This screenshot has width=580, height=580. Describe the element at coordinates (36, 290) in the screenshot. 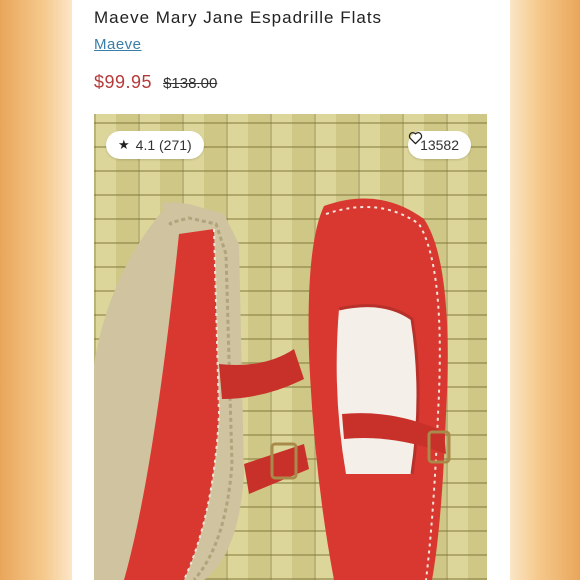

I see `background-frame-left` at that location.